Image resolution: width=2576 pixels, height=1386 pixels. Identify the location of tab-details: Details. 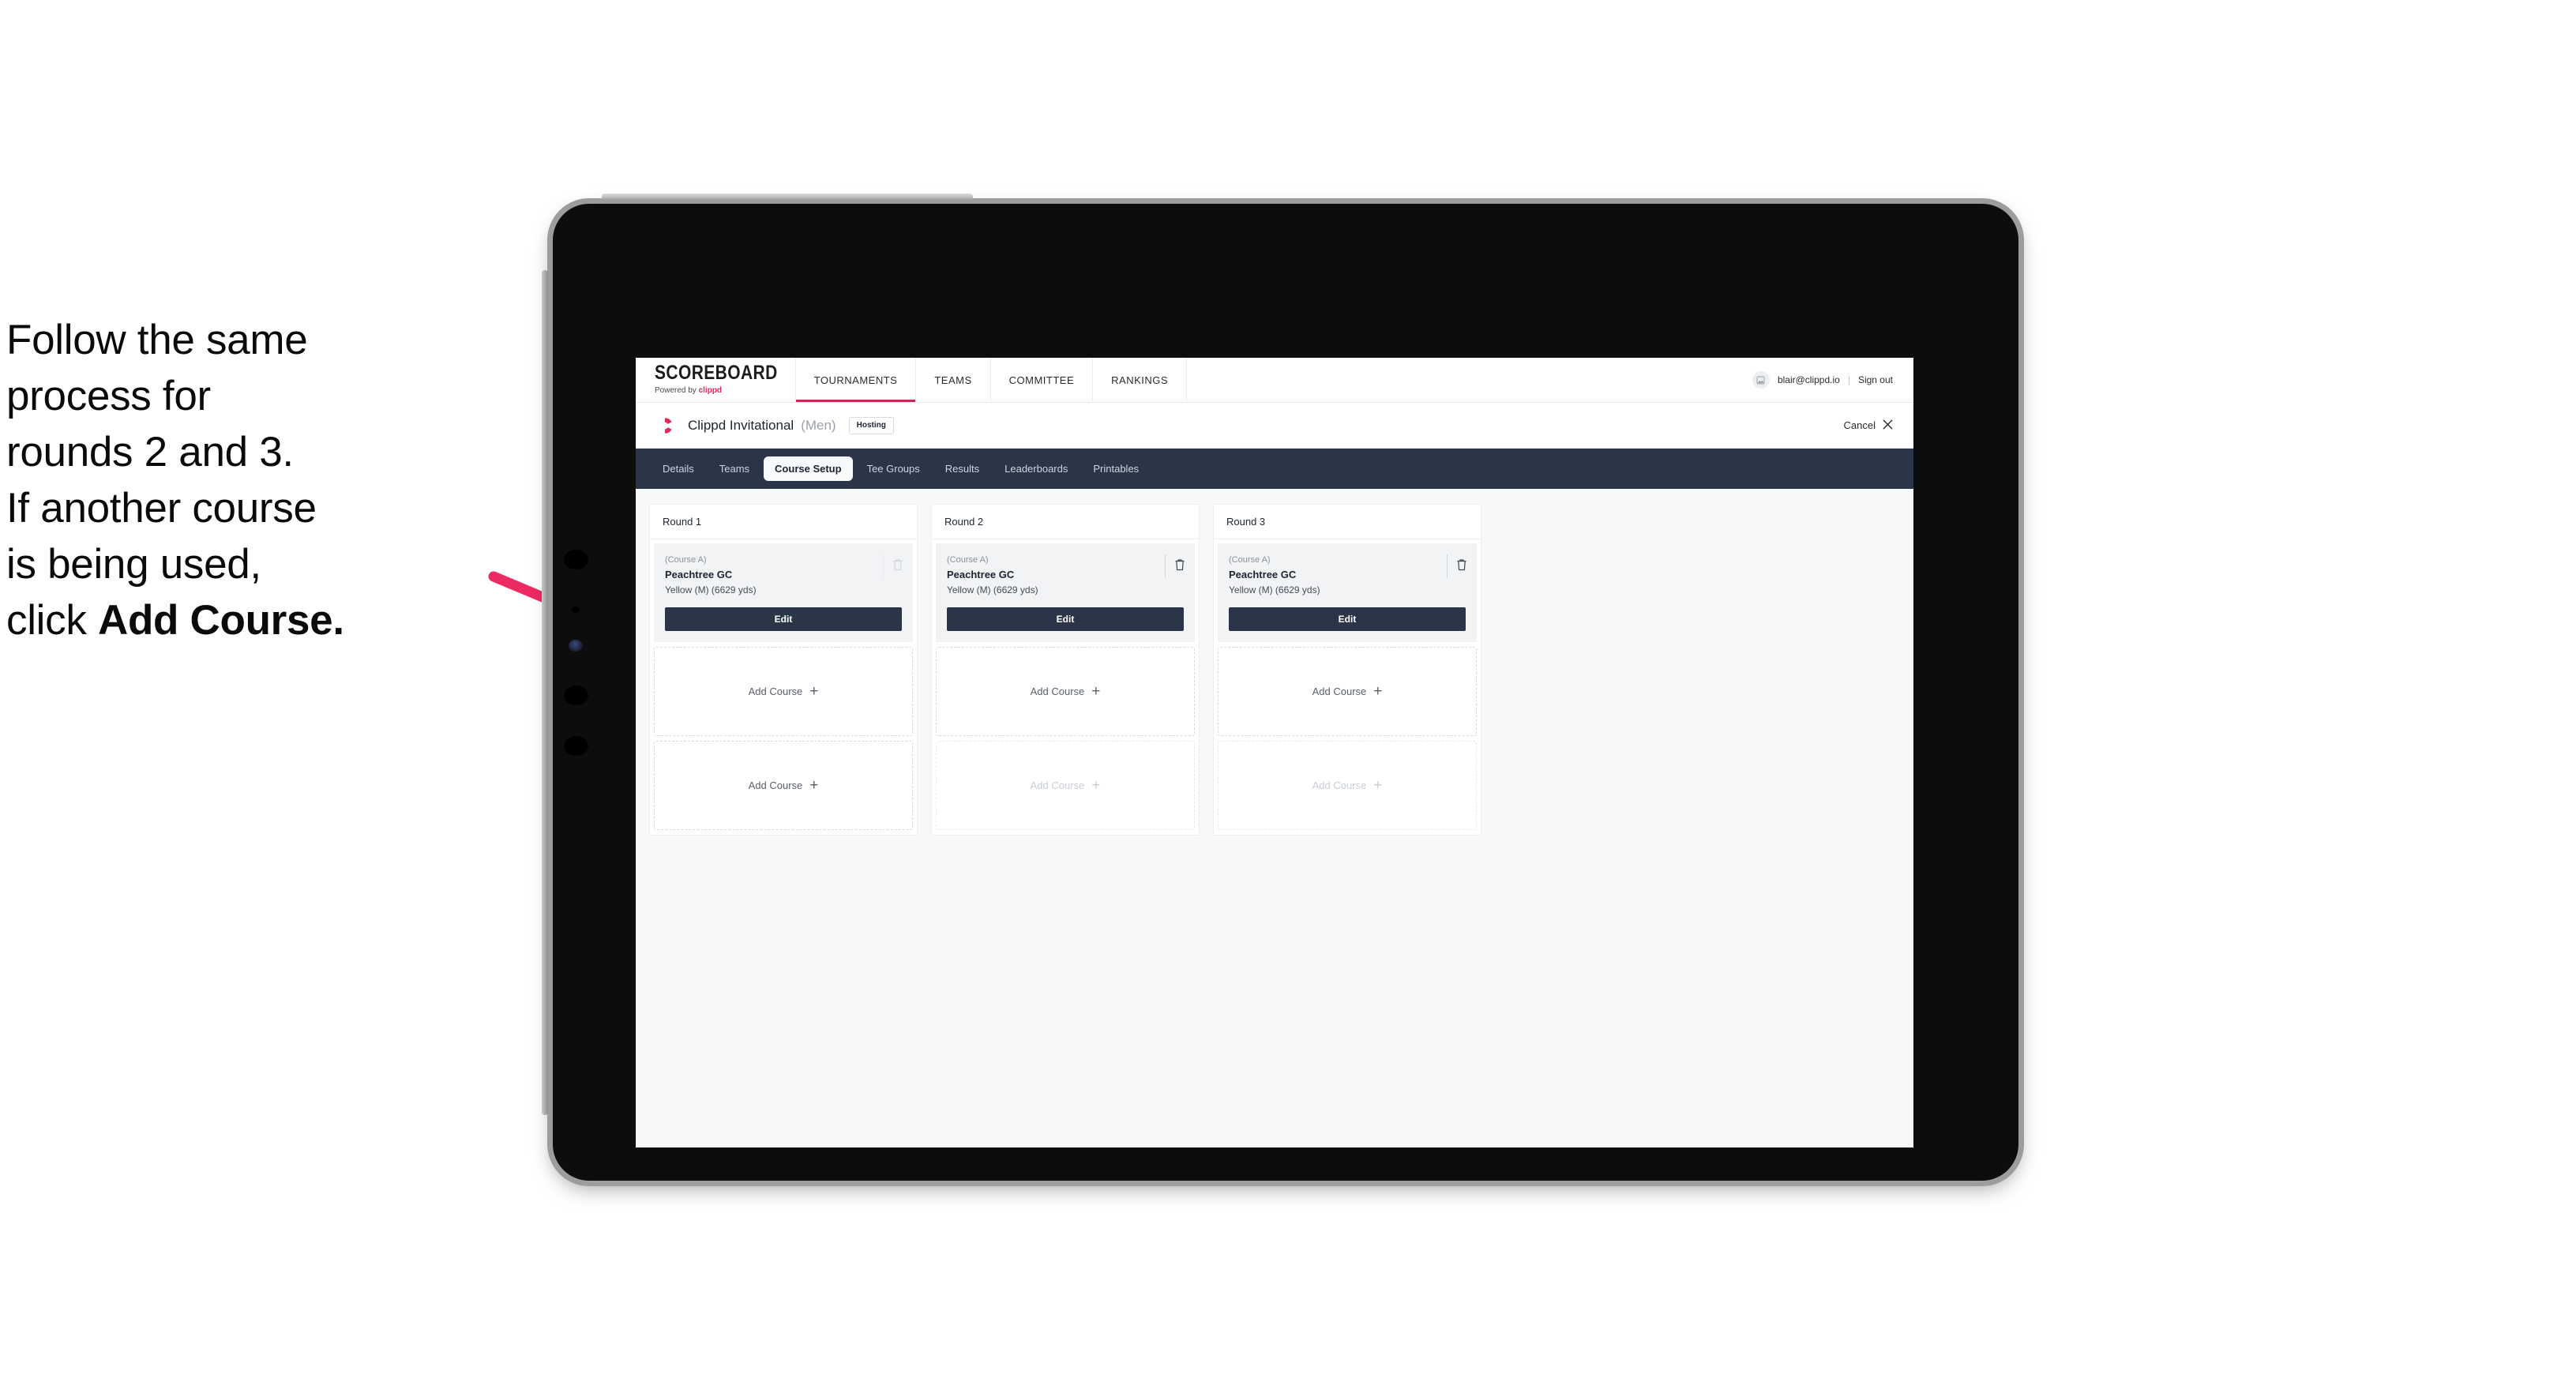
(678, 468).